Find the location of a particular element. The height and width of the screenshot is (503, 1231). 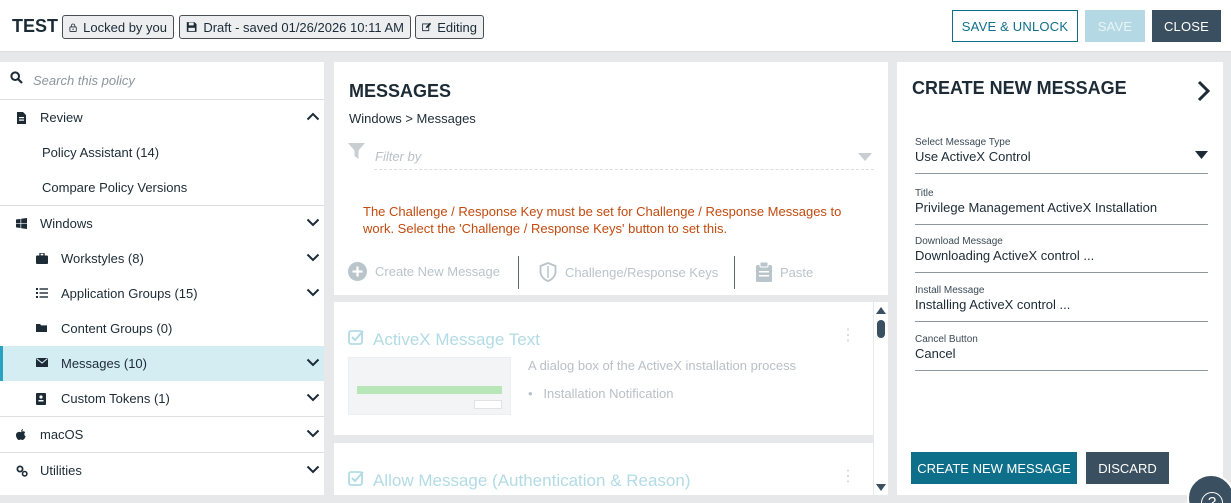

filter-icon is located at coordinates (356, 151).